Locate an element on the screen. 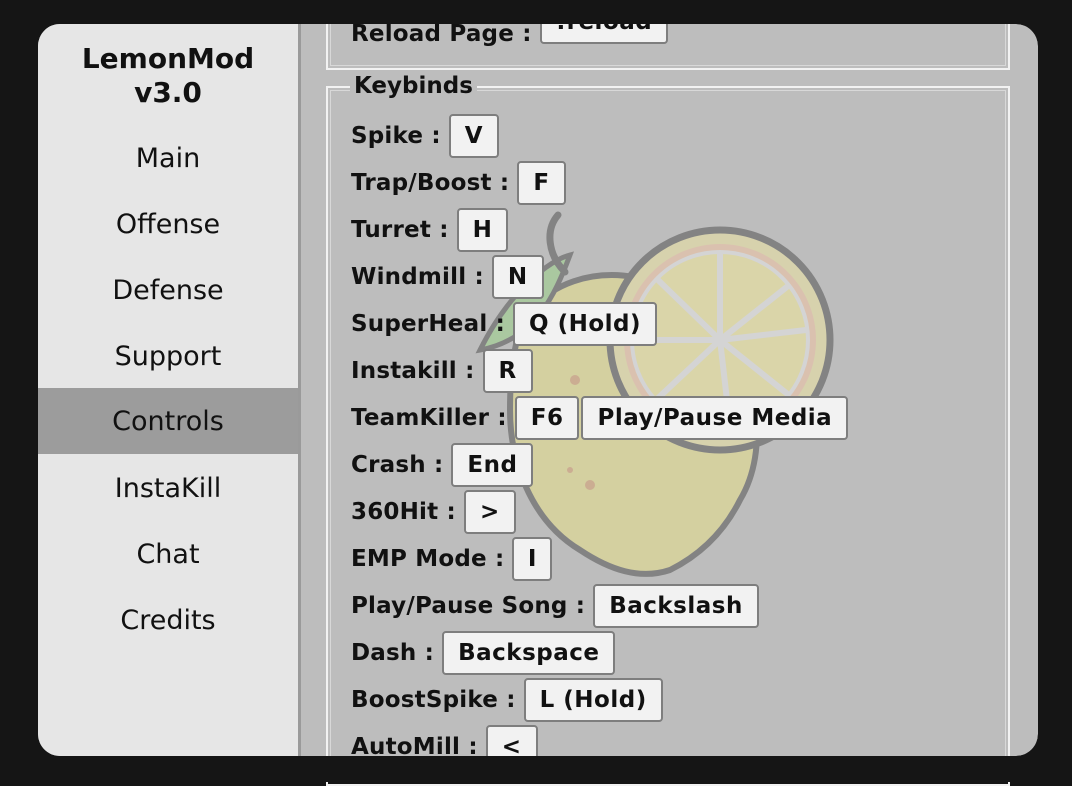 The image size is (1072, 786). keybind-row-play-pause-song: Play/Pause Song : Backslash is located at coordinates (555, 606).